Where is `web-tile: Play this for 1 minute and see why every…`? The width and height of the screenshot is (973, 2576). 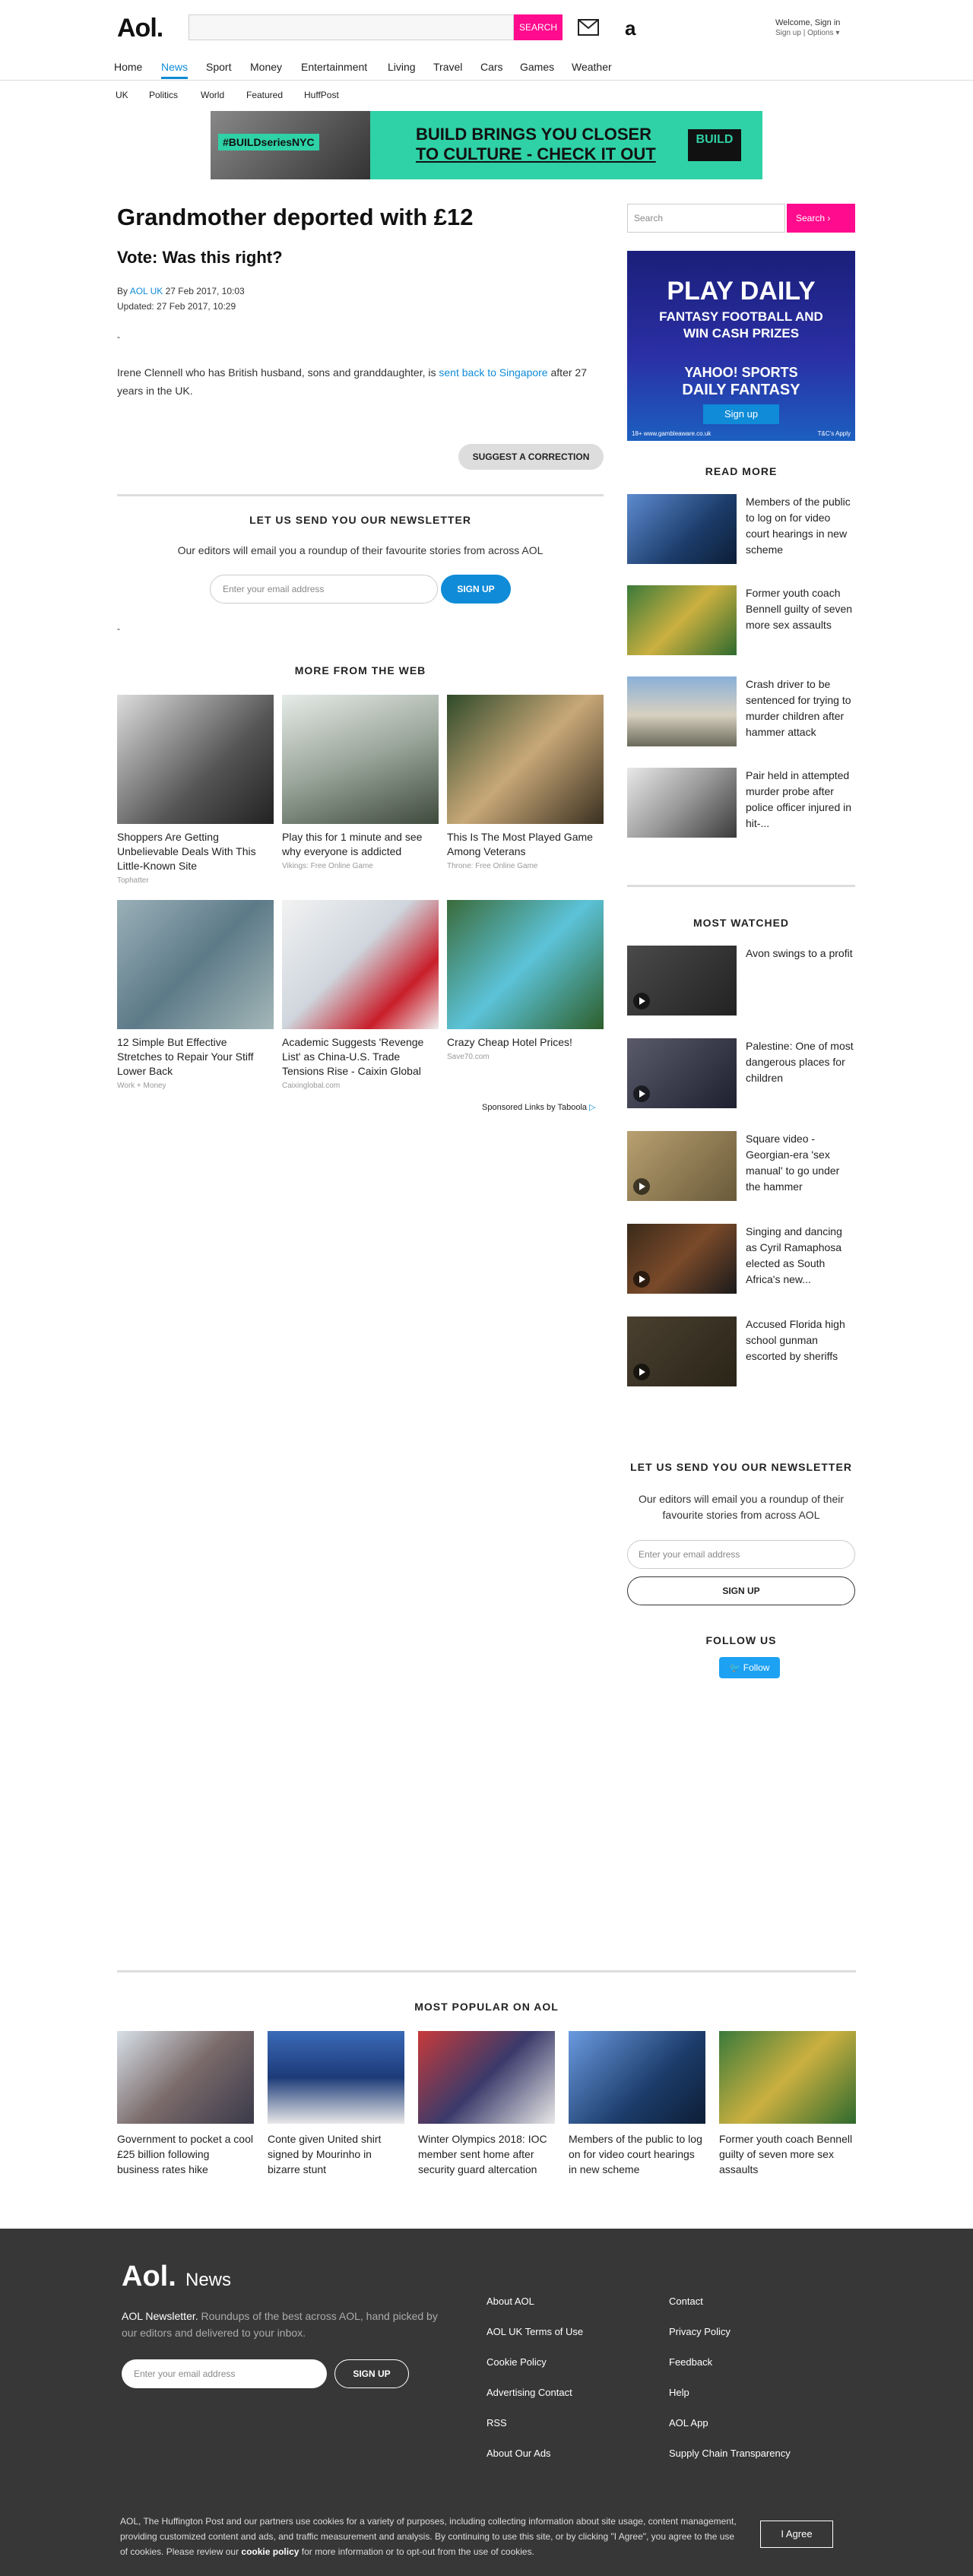
web-tile: Play this for 1 minute and see why every… is located at coordinates (360, 782).